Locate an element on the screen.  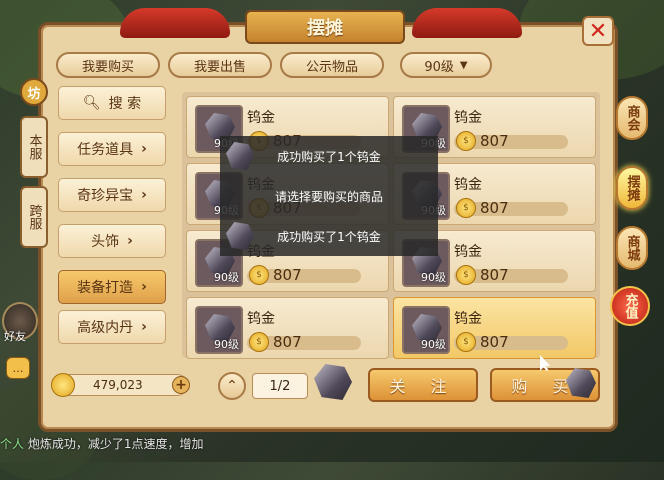
follow-button-label: 关 注 is located at coordinates (423, 386).